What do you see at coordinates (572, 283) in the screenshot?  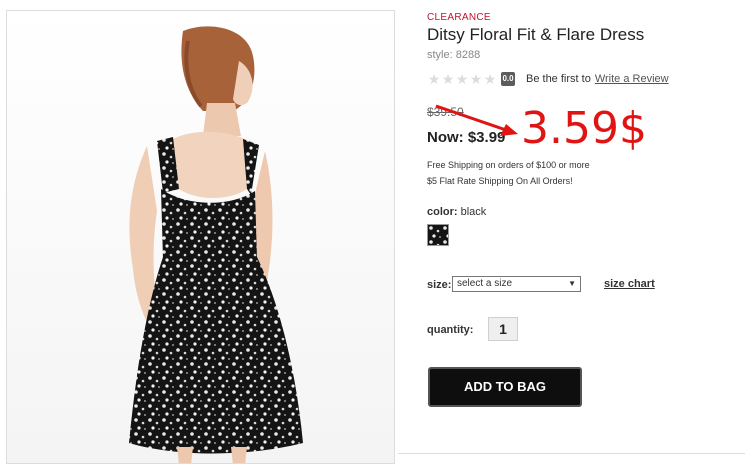 I see `chevron-down-icon: ▼` at bounding box center [572, 283].